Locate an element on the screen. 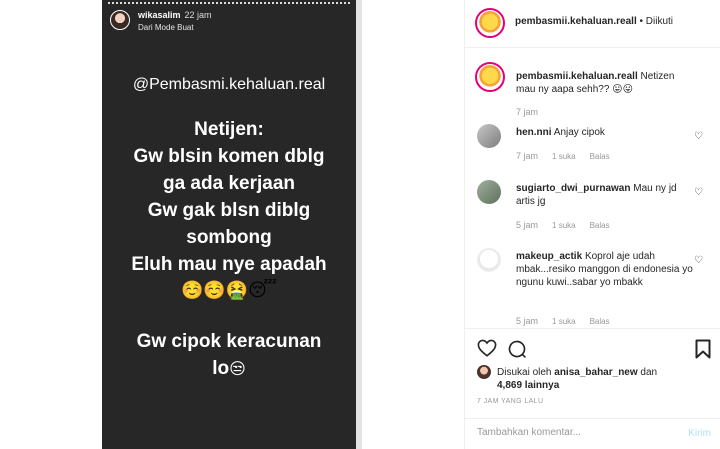 The height and width of the screenshot is (449, 720). header-account-name: pembasmii.kehaluan.reall is located at coordinates (576, 21).